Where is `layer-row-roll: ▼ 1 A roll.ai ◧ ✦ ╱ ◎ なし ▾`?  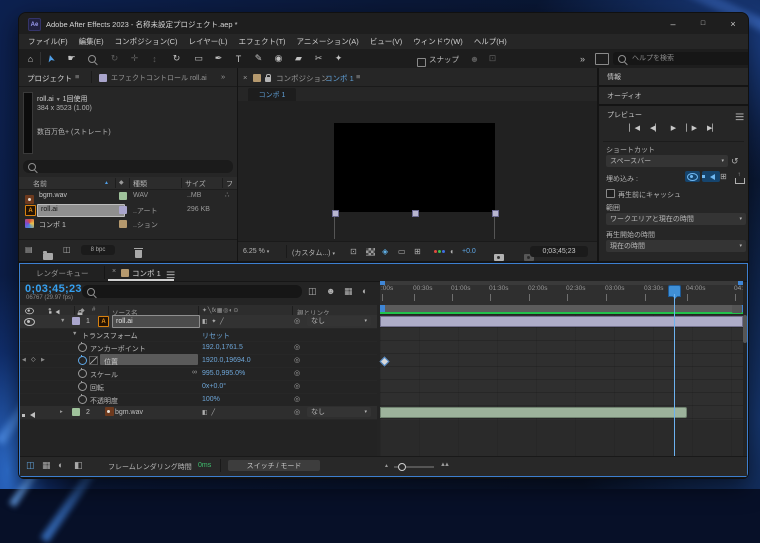
layer-row-roll: ▼ 1 A roll.ai ◧ ✦ ╱ ◎ なし ▾ is located at coordinates (198, 322).